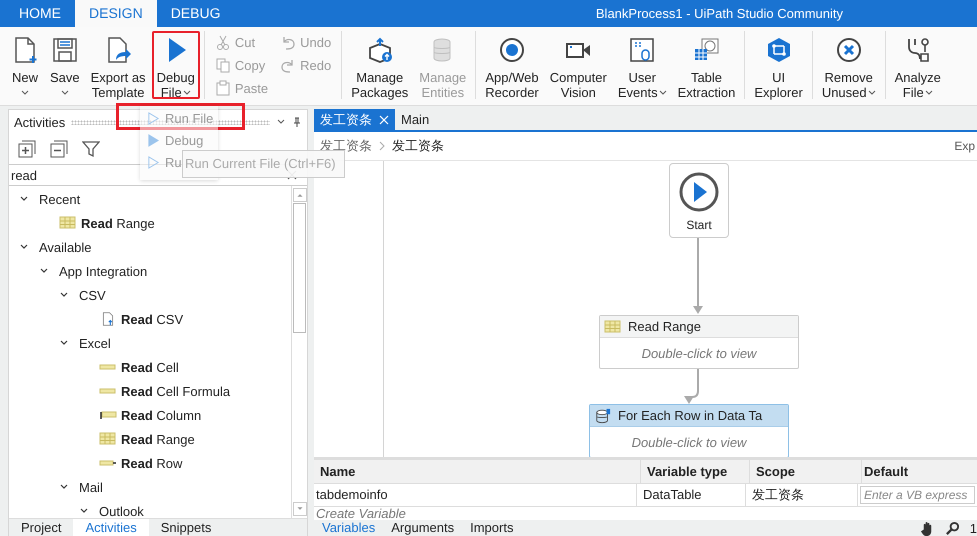 The image size is (977, 536). What do you see at coordinates (422, 528) in the screenshot?
I see `panel-tab: Arguments` at bounding box center [422, 528].